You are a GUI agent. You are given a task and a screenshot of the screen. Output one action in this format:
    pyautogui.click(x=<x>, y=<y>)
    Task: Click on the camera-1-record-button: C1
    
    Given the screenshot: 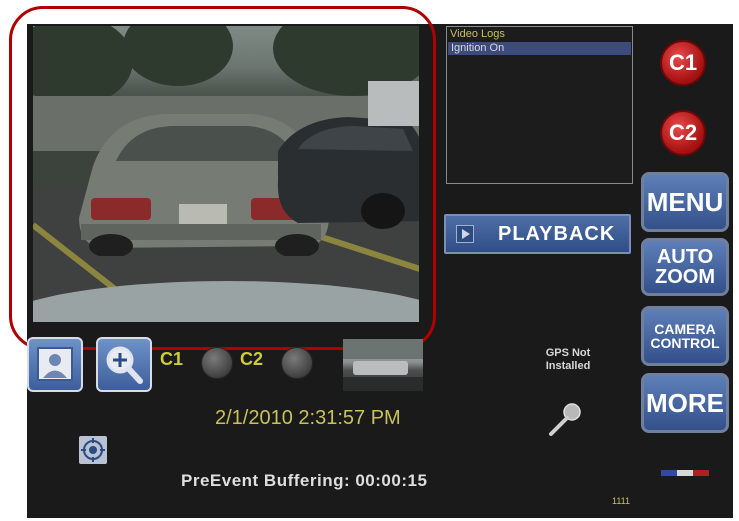 What is the action you would take?
    pyautogui.click(x=683, y=63)
    